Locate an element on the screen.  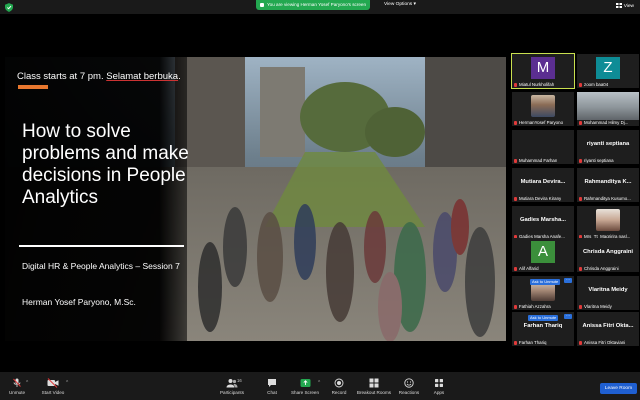
breakout-rooms-button: Breakout Rooms is located at coordinates (374, 386).